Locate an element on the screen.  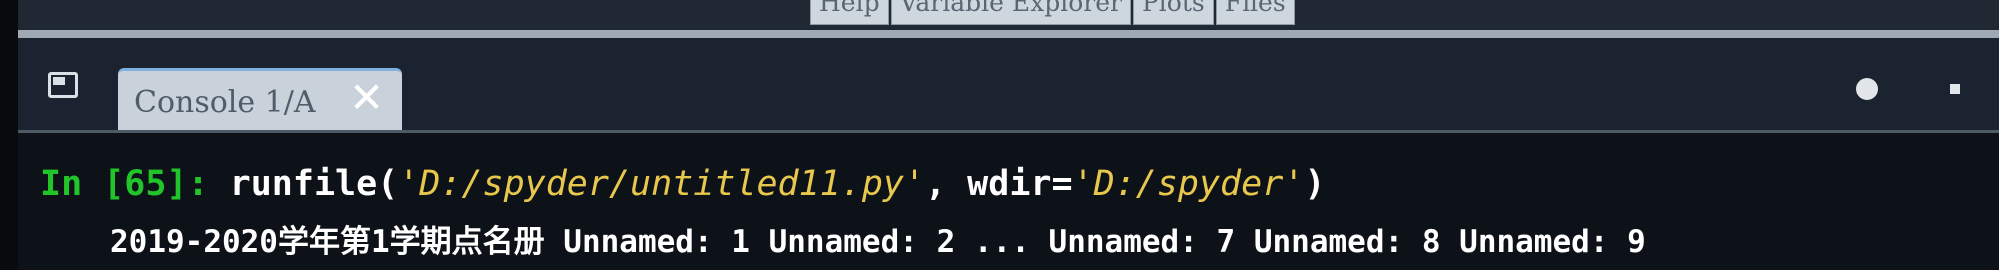
options-icon is located at coordinates (1867, 89).